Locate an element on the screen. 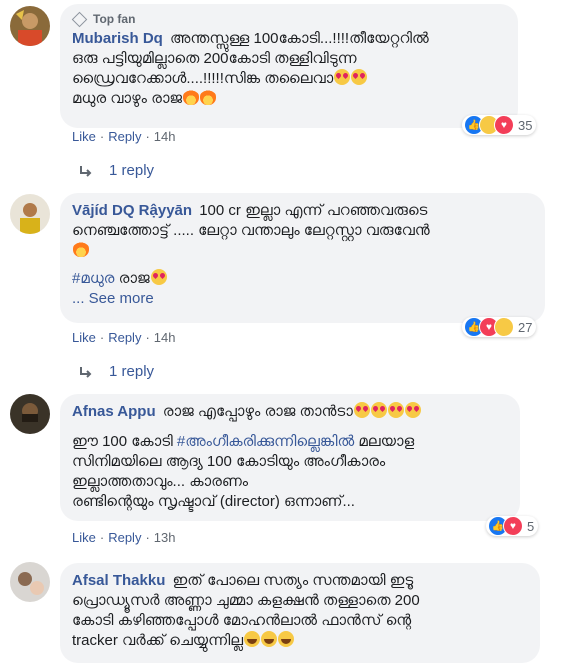 The width and height of the screenshot is (569, 663). haha-reaction-icon is located at coordinates (504, 327).